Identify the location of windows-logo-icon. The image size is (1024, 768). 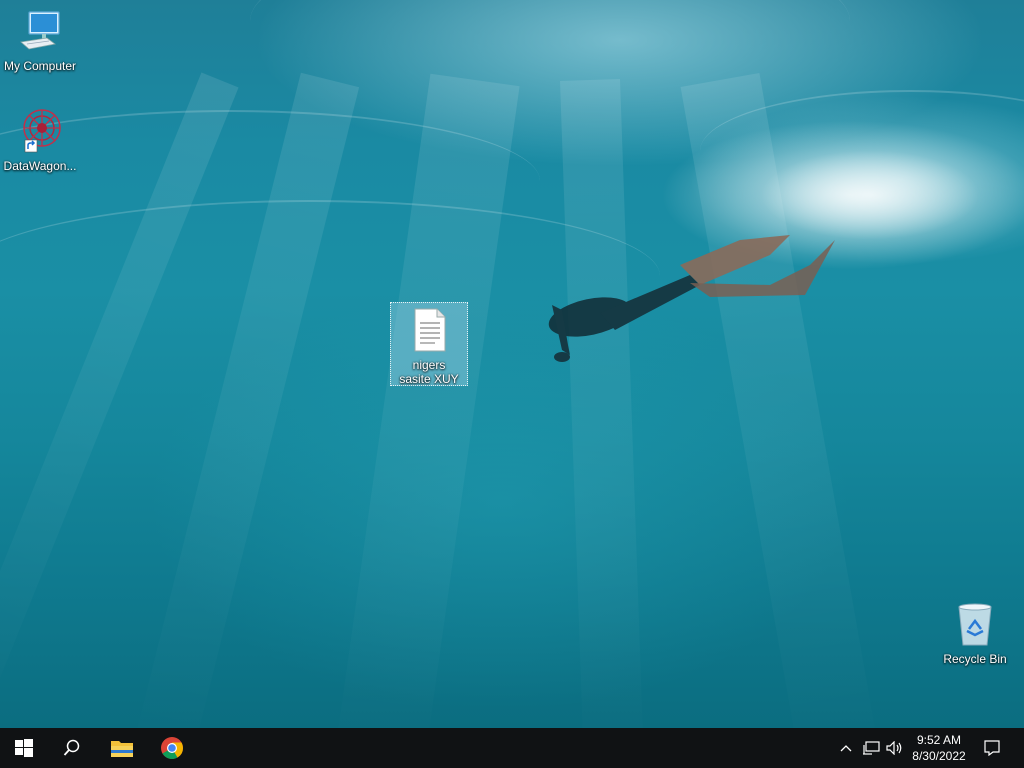
(24, 748).